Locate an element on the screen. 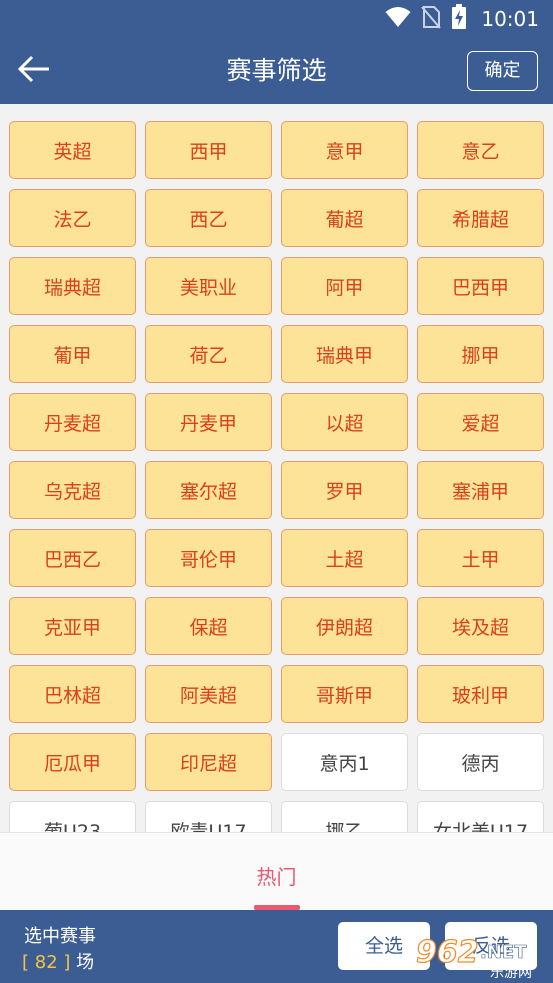 Image resolution: width=553 pixels, height=983 pixels. league-chip: 阿美超 is located at coordinates (208, 694).